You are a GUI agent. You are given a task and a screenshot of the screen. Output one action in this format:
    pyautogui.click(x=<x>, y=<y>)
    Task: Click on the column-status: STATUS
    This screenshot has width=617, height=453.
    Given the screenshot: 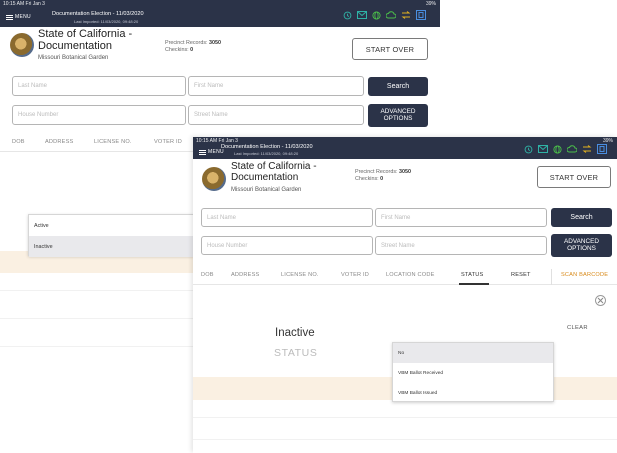 What is the action you would take?
    pyautogui.click(x=472, y=275)
    